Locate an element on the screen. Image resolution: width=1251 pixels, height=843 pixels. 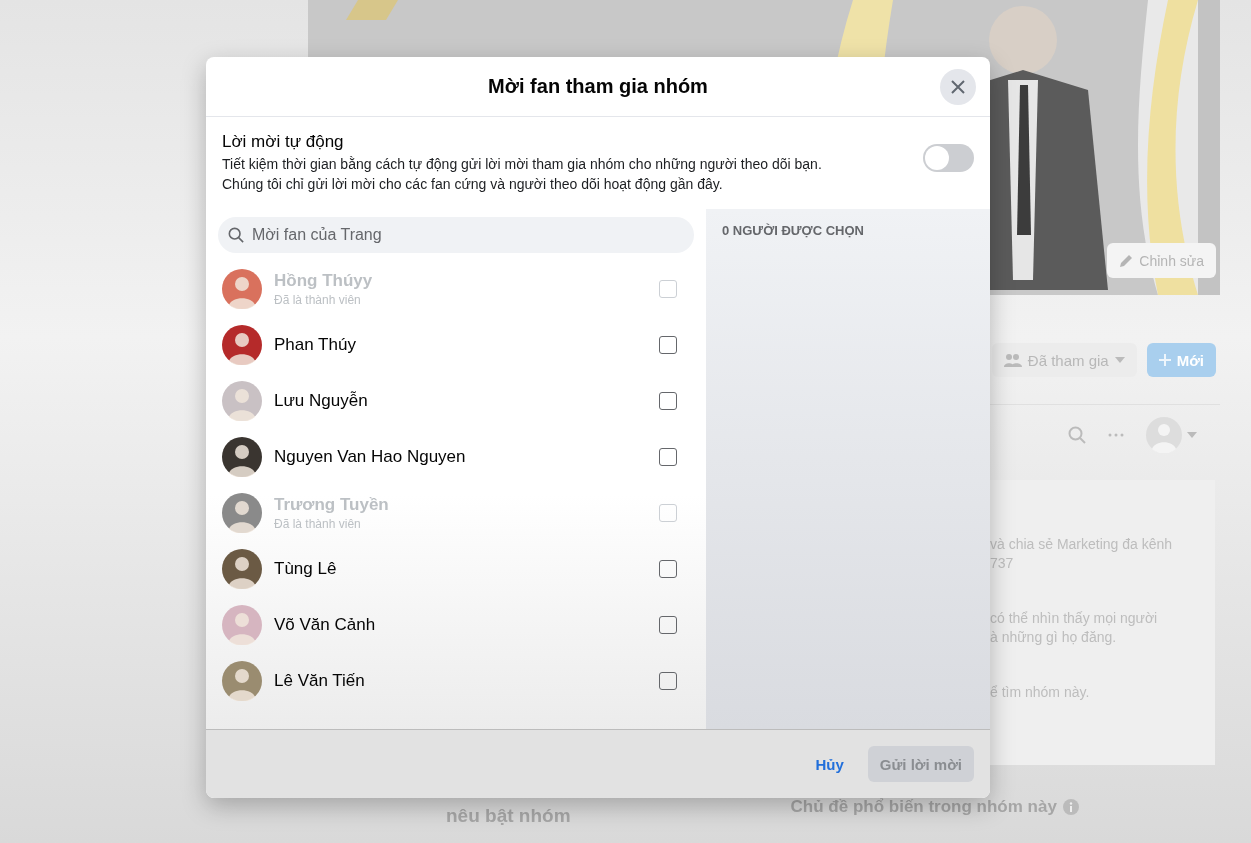
fan-name: Nguyen Van Hao Nguyen is located at coordinates (370, 457).